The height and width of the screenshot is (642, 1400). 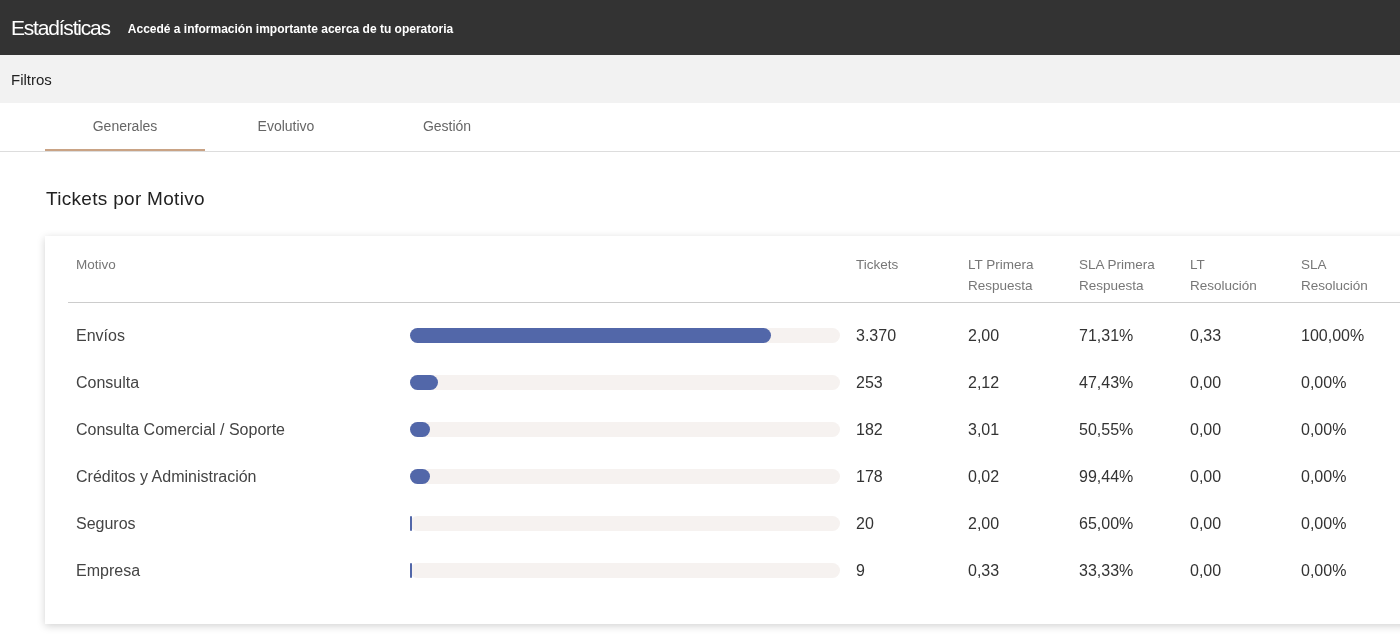 I want to click on table-cell-text: 47,43%, so click(x=1107, y=382).